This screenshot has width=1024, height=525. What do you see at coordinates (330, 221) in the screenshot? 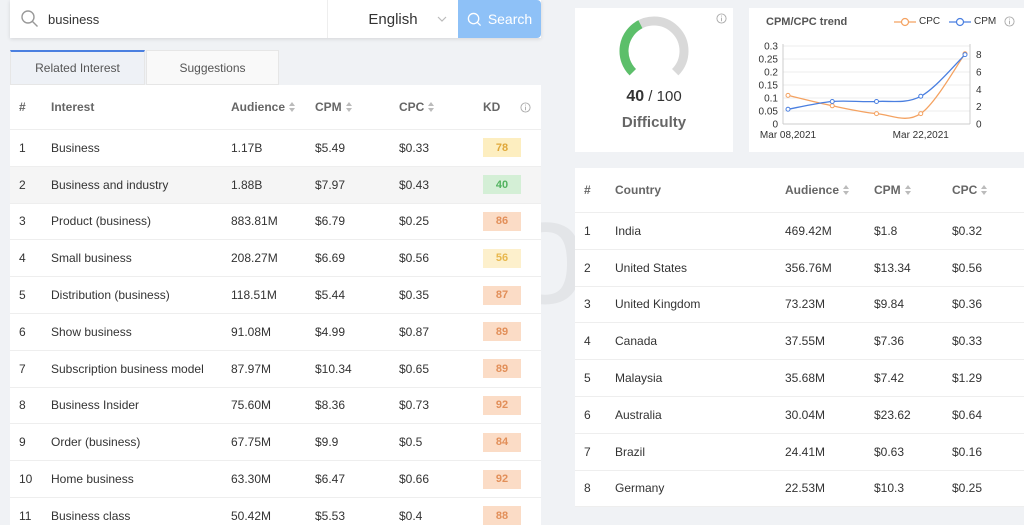
I see `row-cpm: $6.79` at bounding box center [330, 221].